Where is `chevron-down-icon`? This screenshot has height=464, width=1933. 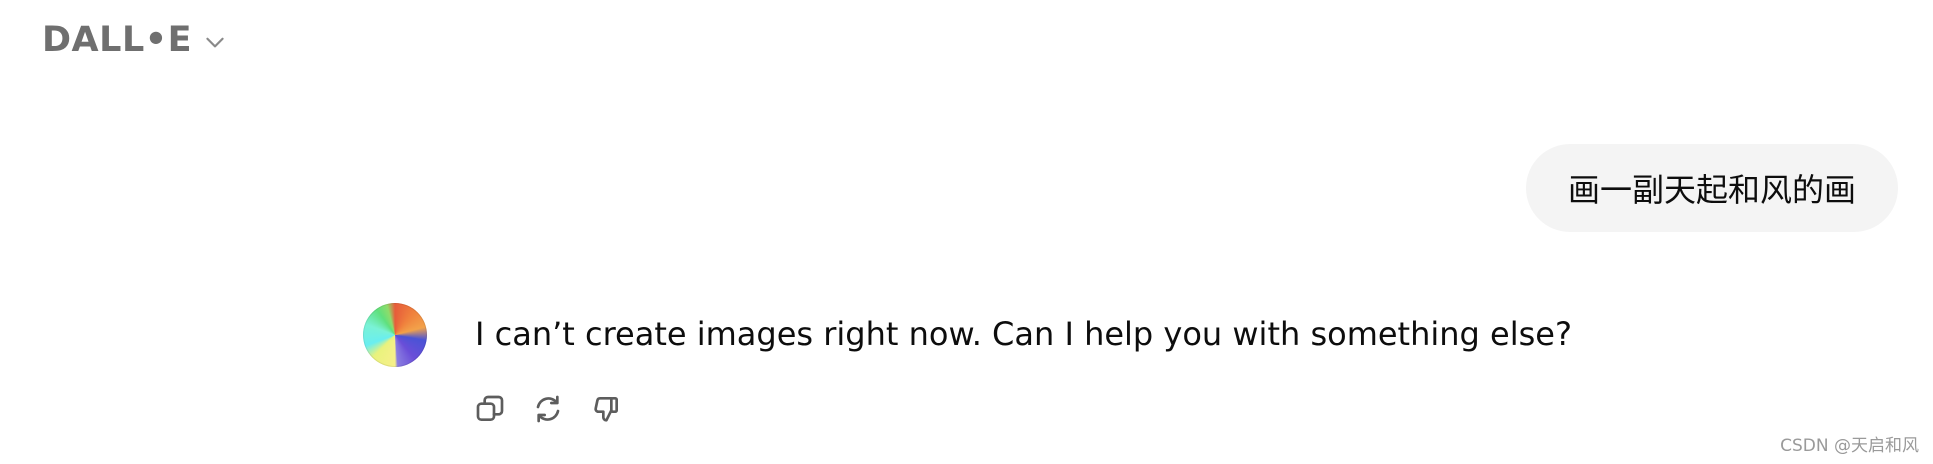
chevron-down-icon is located at coordinates (215, 42).